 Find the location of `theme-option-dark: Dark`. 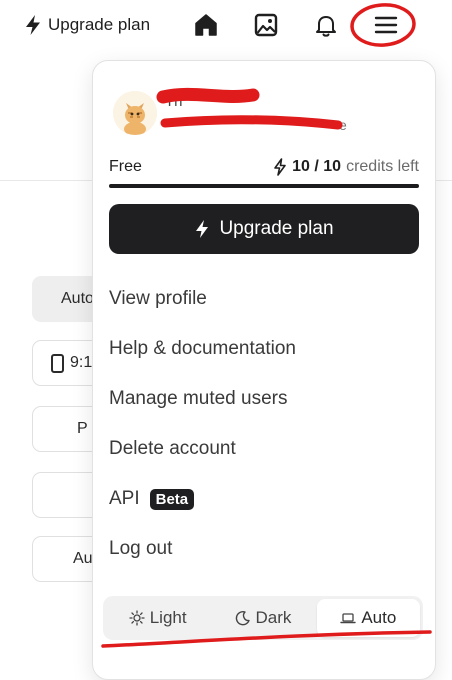

theme-option-dark: Dark is located at coordinates (262, 618).